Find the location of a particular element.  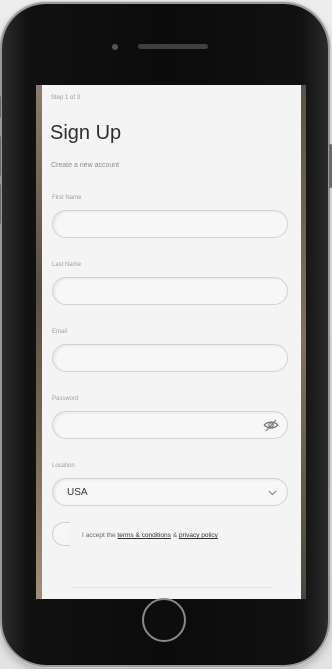

home-button is located at coordinates (164, 620).